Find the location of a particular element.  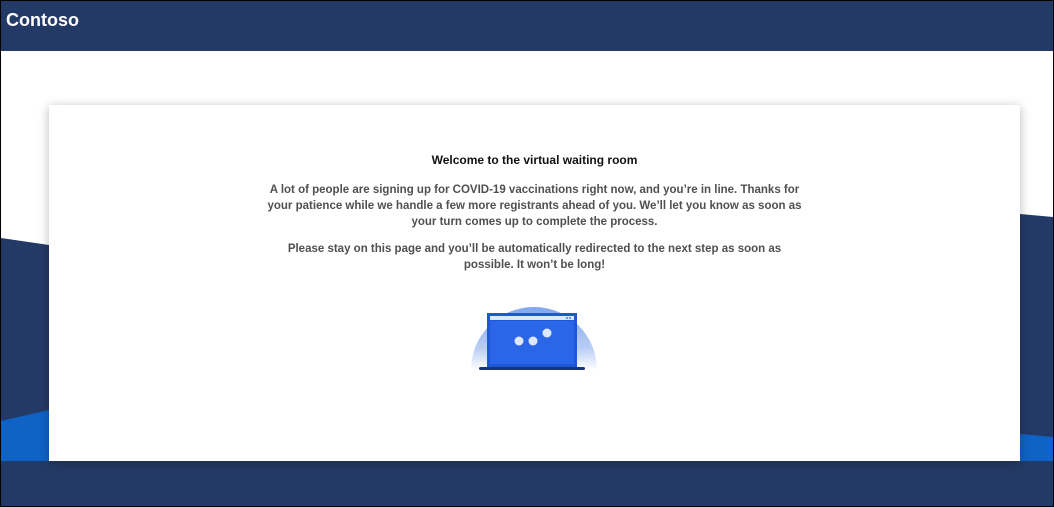

brand-logo-text: Contoso is located at coordinates (42, 20).